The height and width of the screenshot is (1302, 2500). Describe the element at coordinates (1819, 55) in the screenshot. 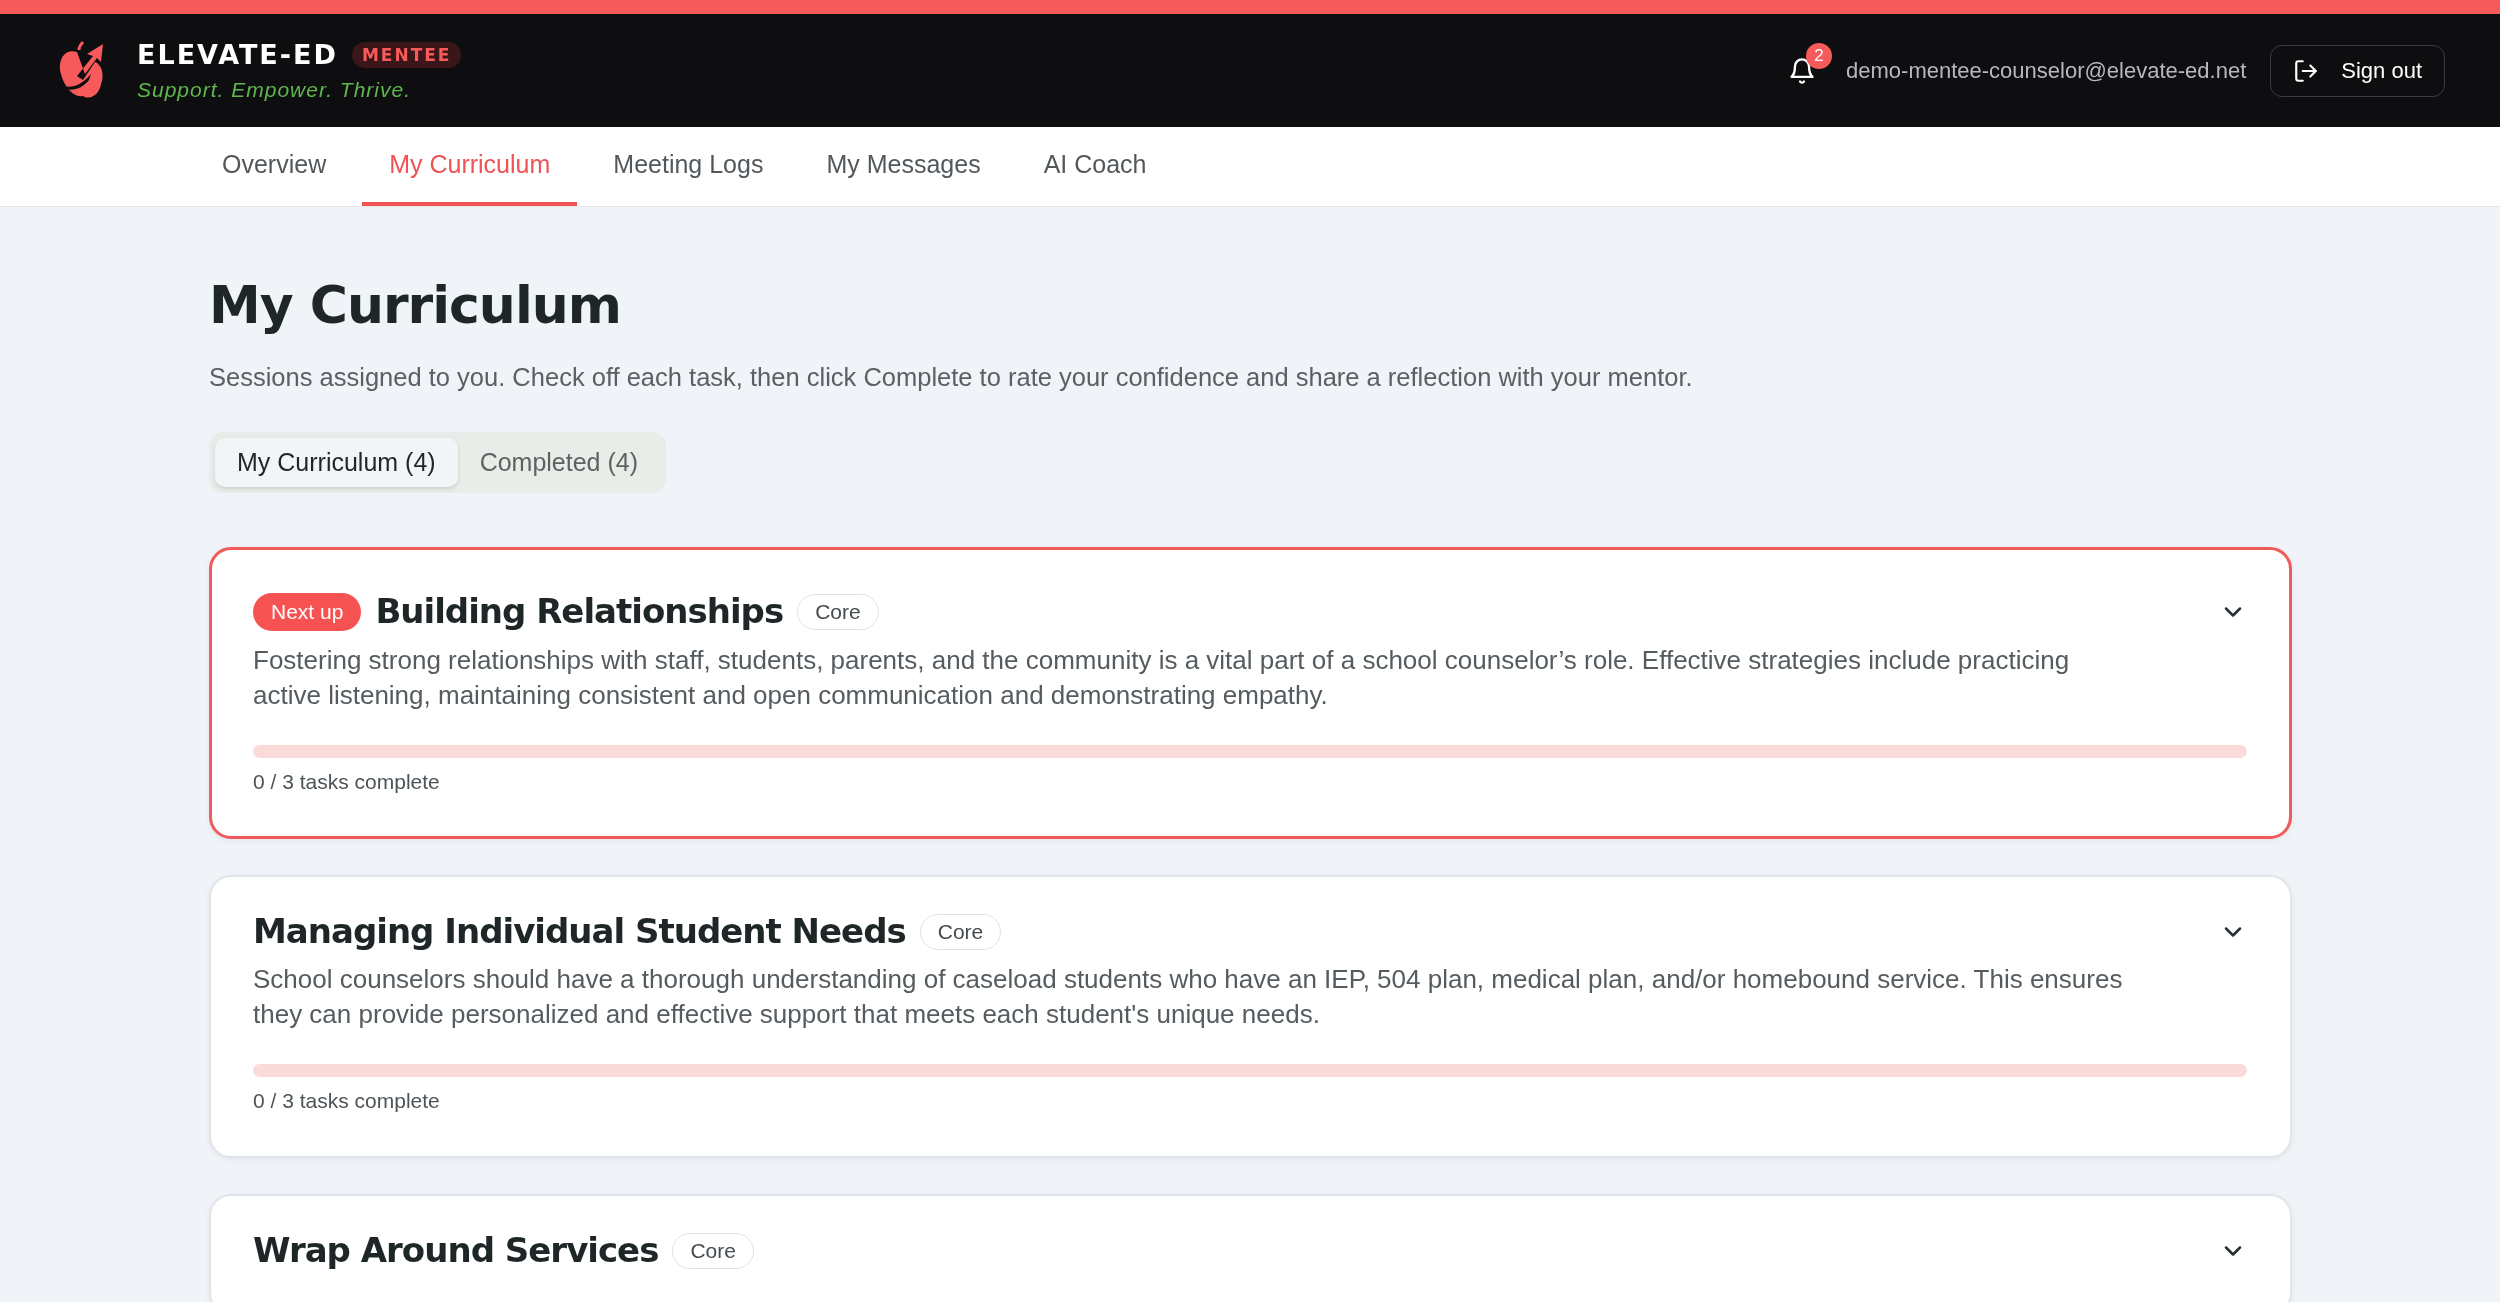

I see `notification-count: 2` at that location.